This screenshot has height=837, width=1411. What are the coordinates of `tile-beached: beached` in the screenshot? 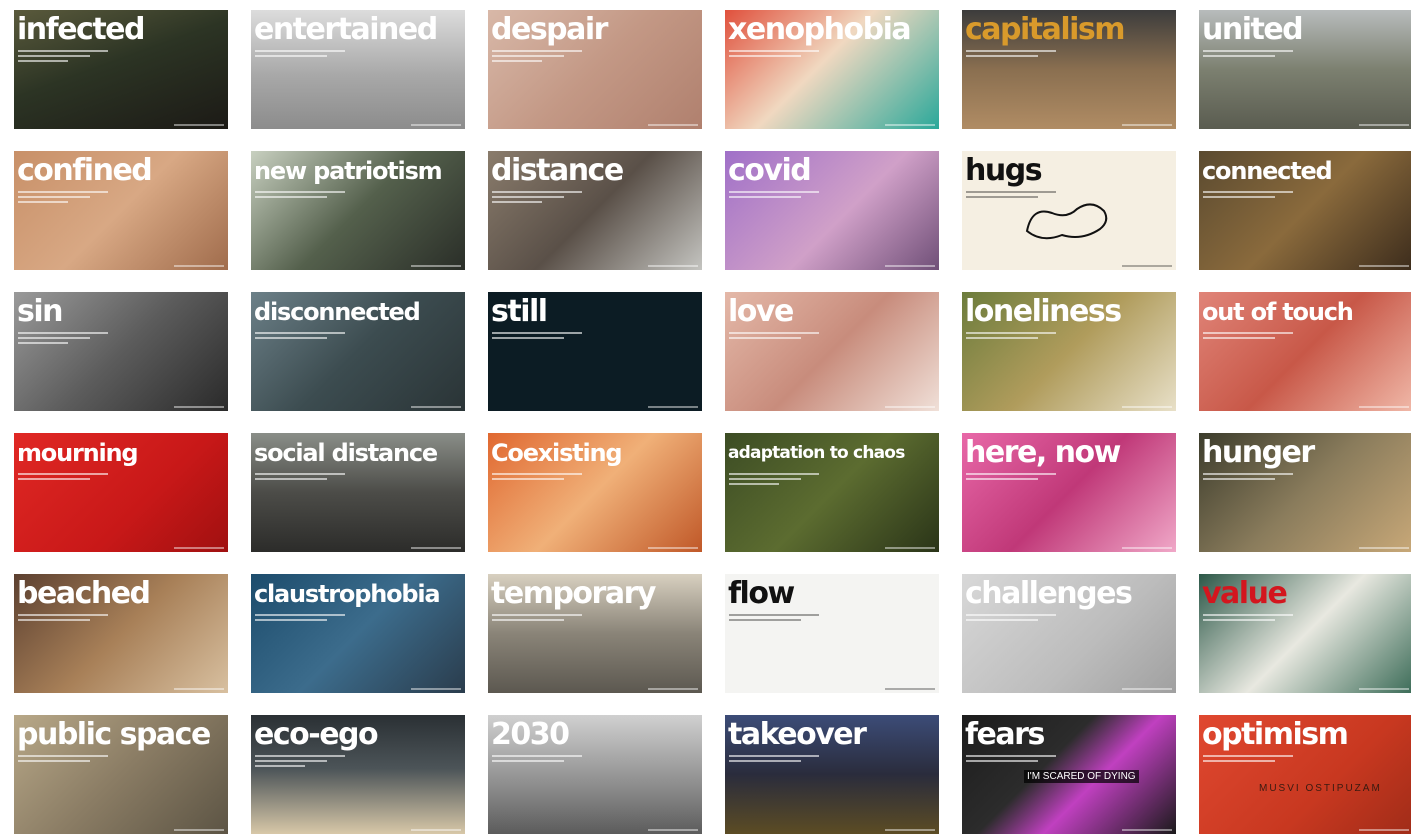 It's located at (121, 633).